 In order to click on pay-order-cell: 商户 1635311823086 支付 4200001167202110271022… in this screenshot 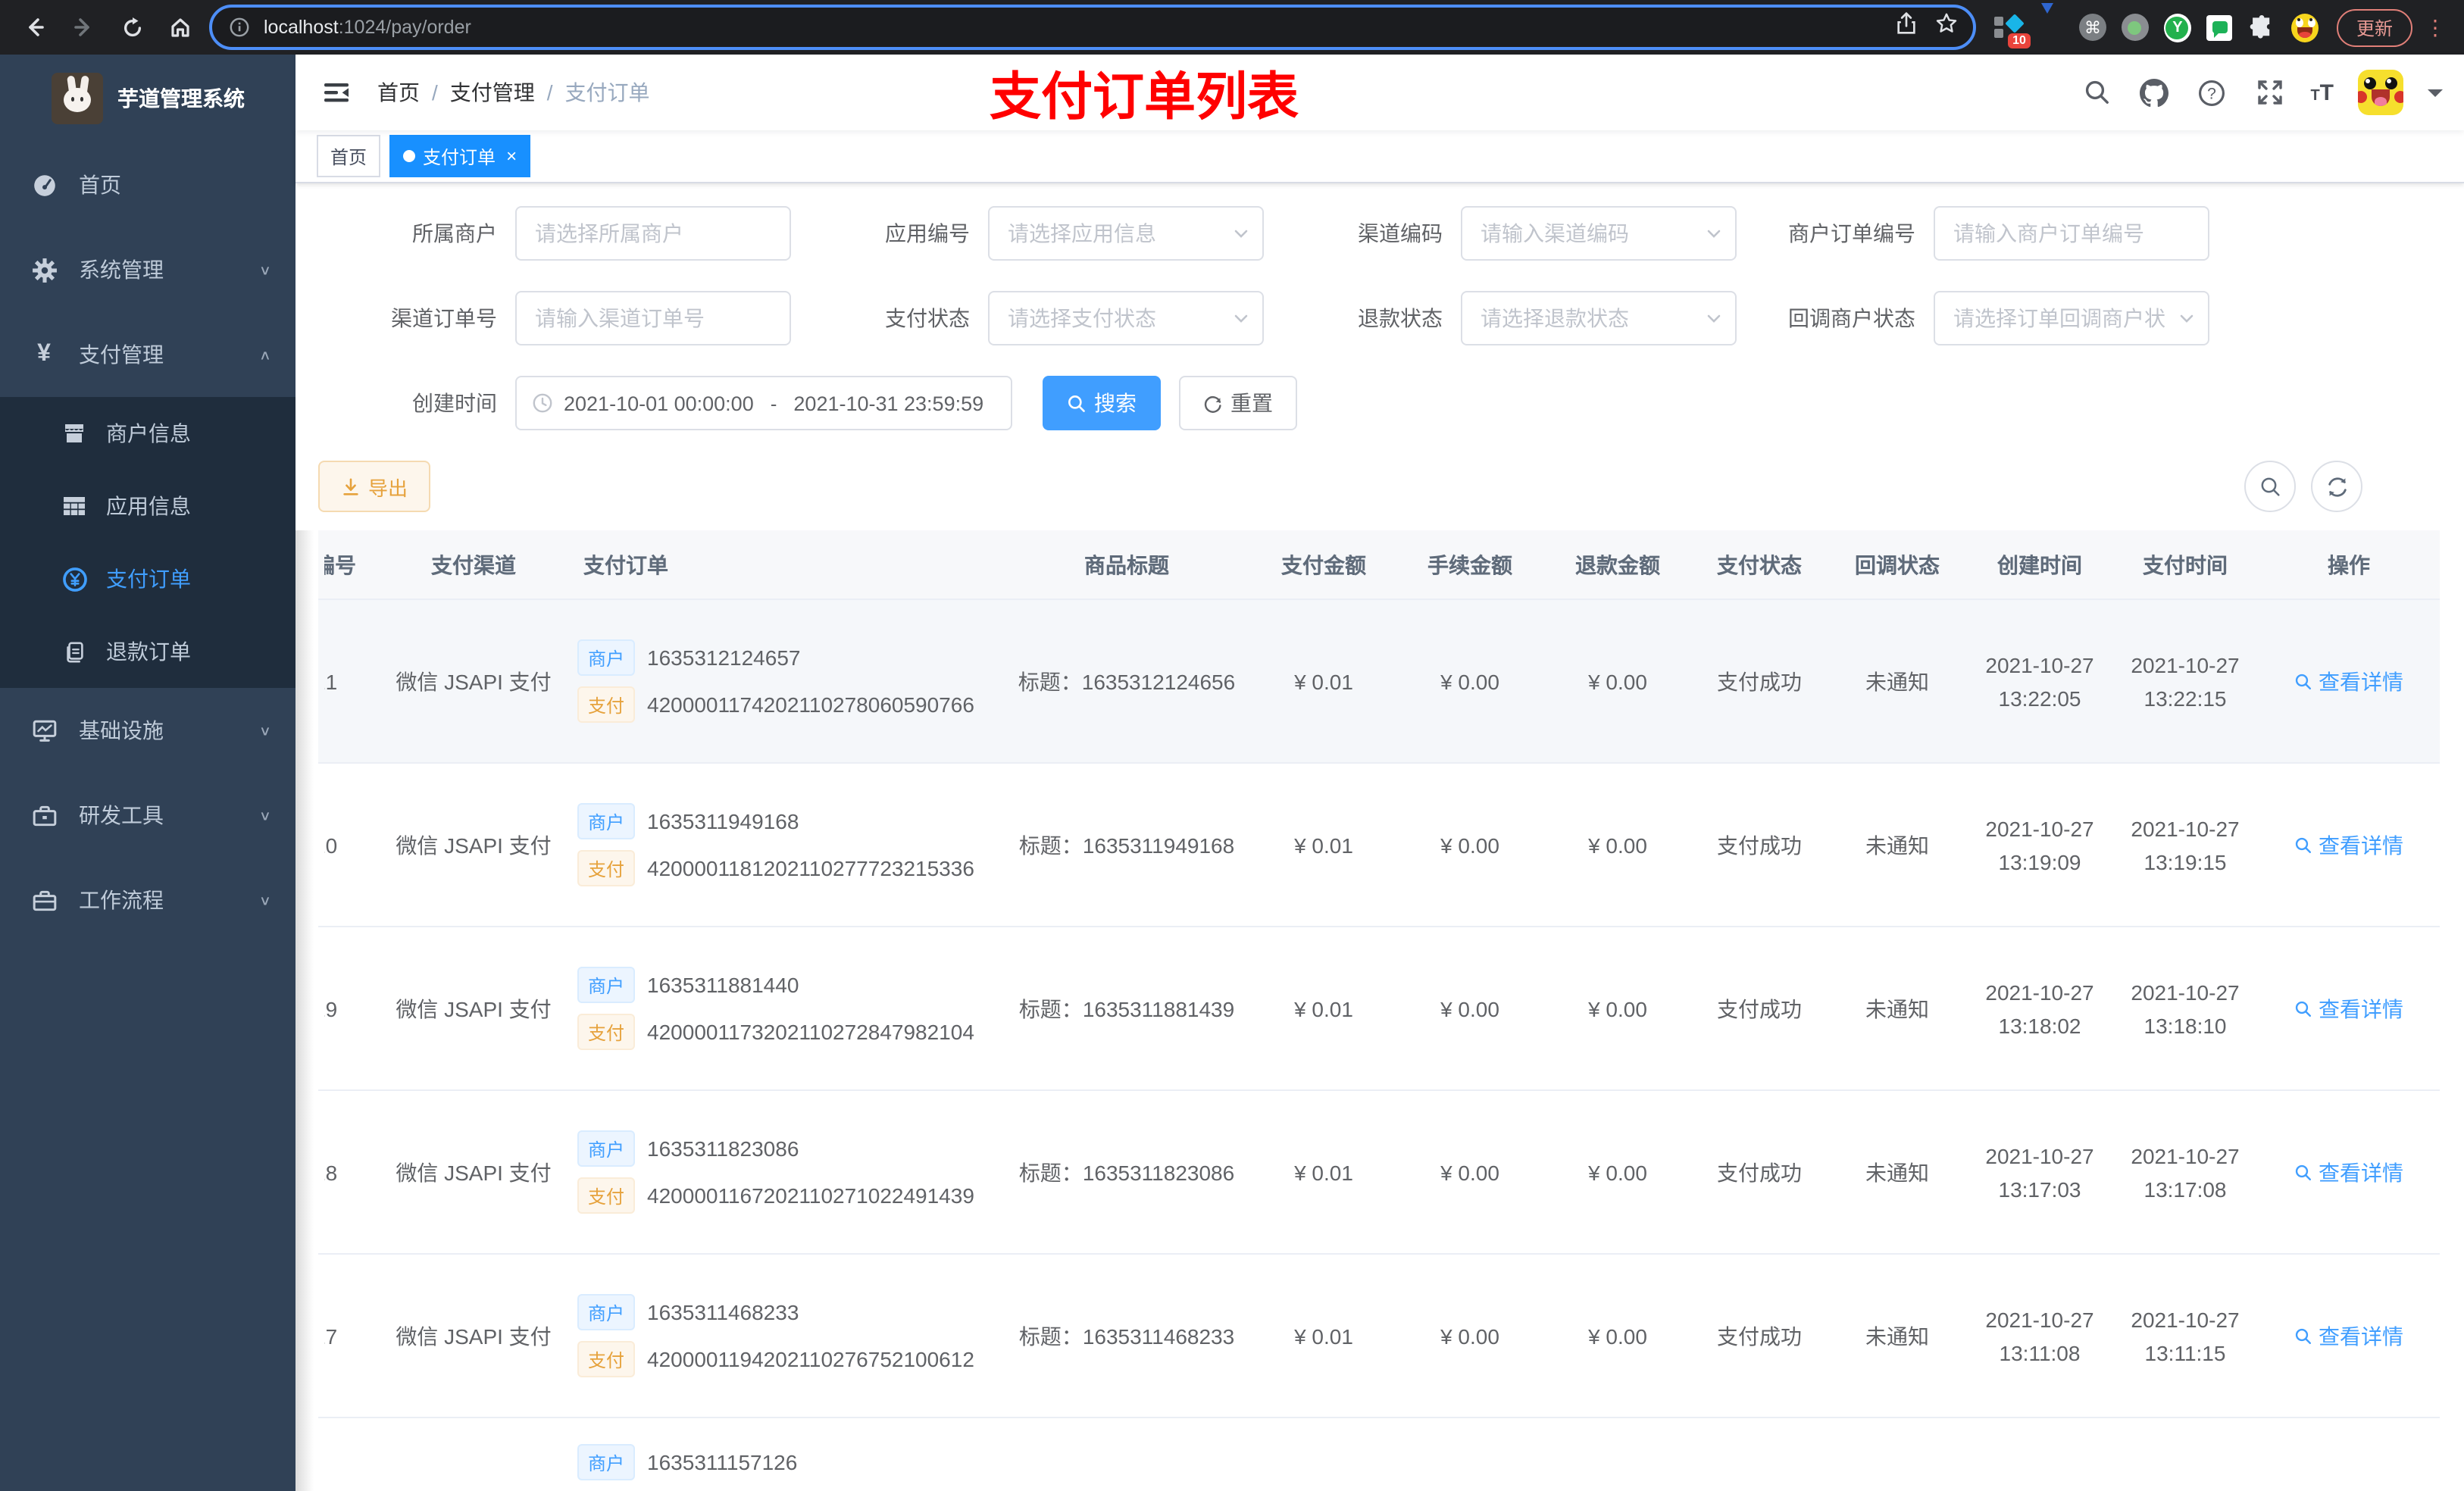, I will do `click(785, 1172)`.